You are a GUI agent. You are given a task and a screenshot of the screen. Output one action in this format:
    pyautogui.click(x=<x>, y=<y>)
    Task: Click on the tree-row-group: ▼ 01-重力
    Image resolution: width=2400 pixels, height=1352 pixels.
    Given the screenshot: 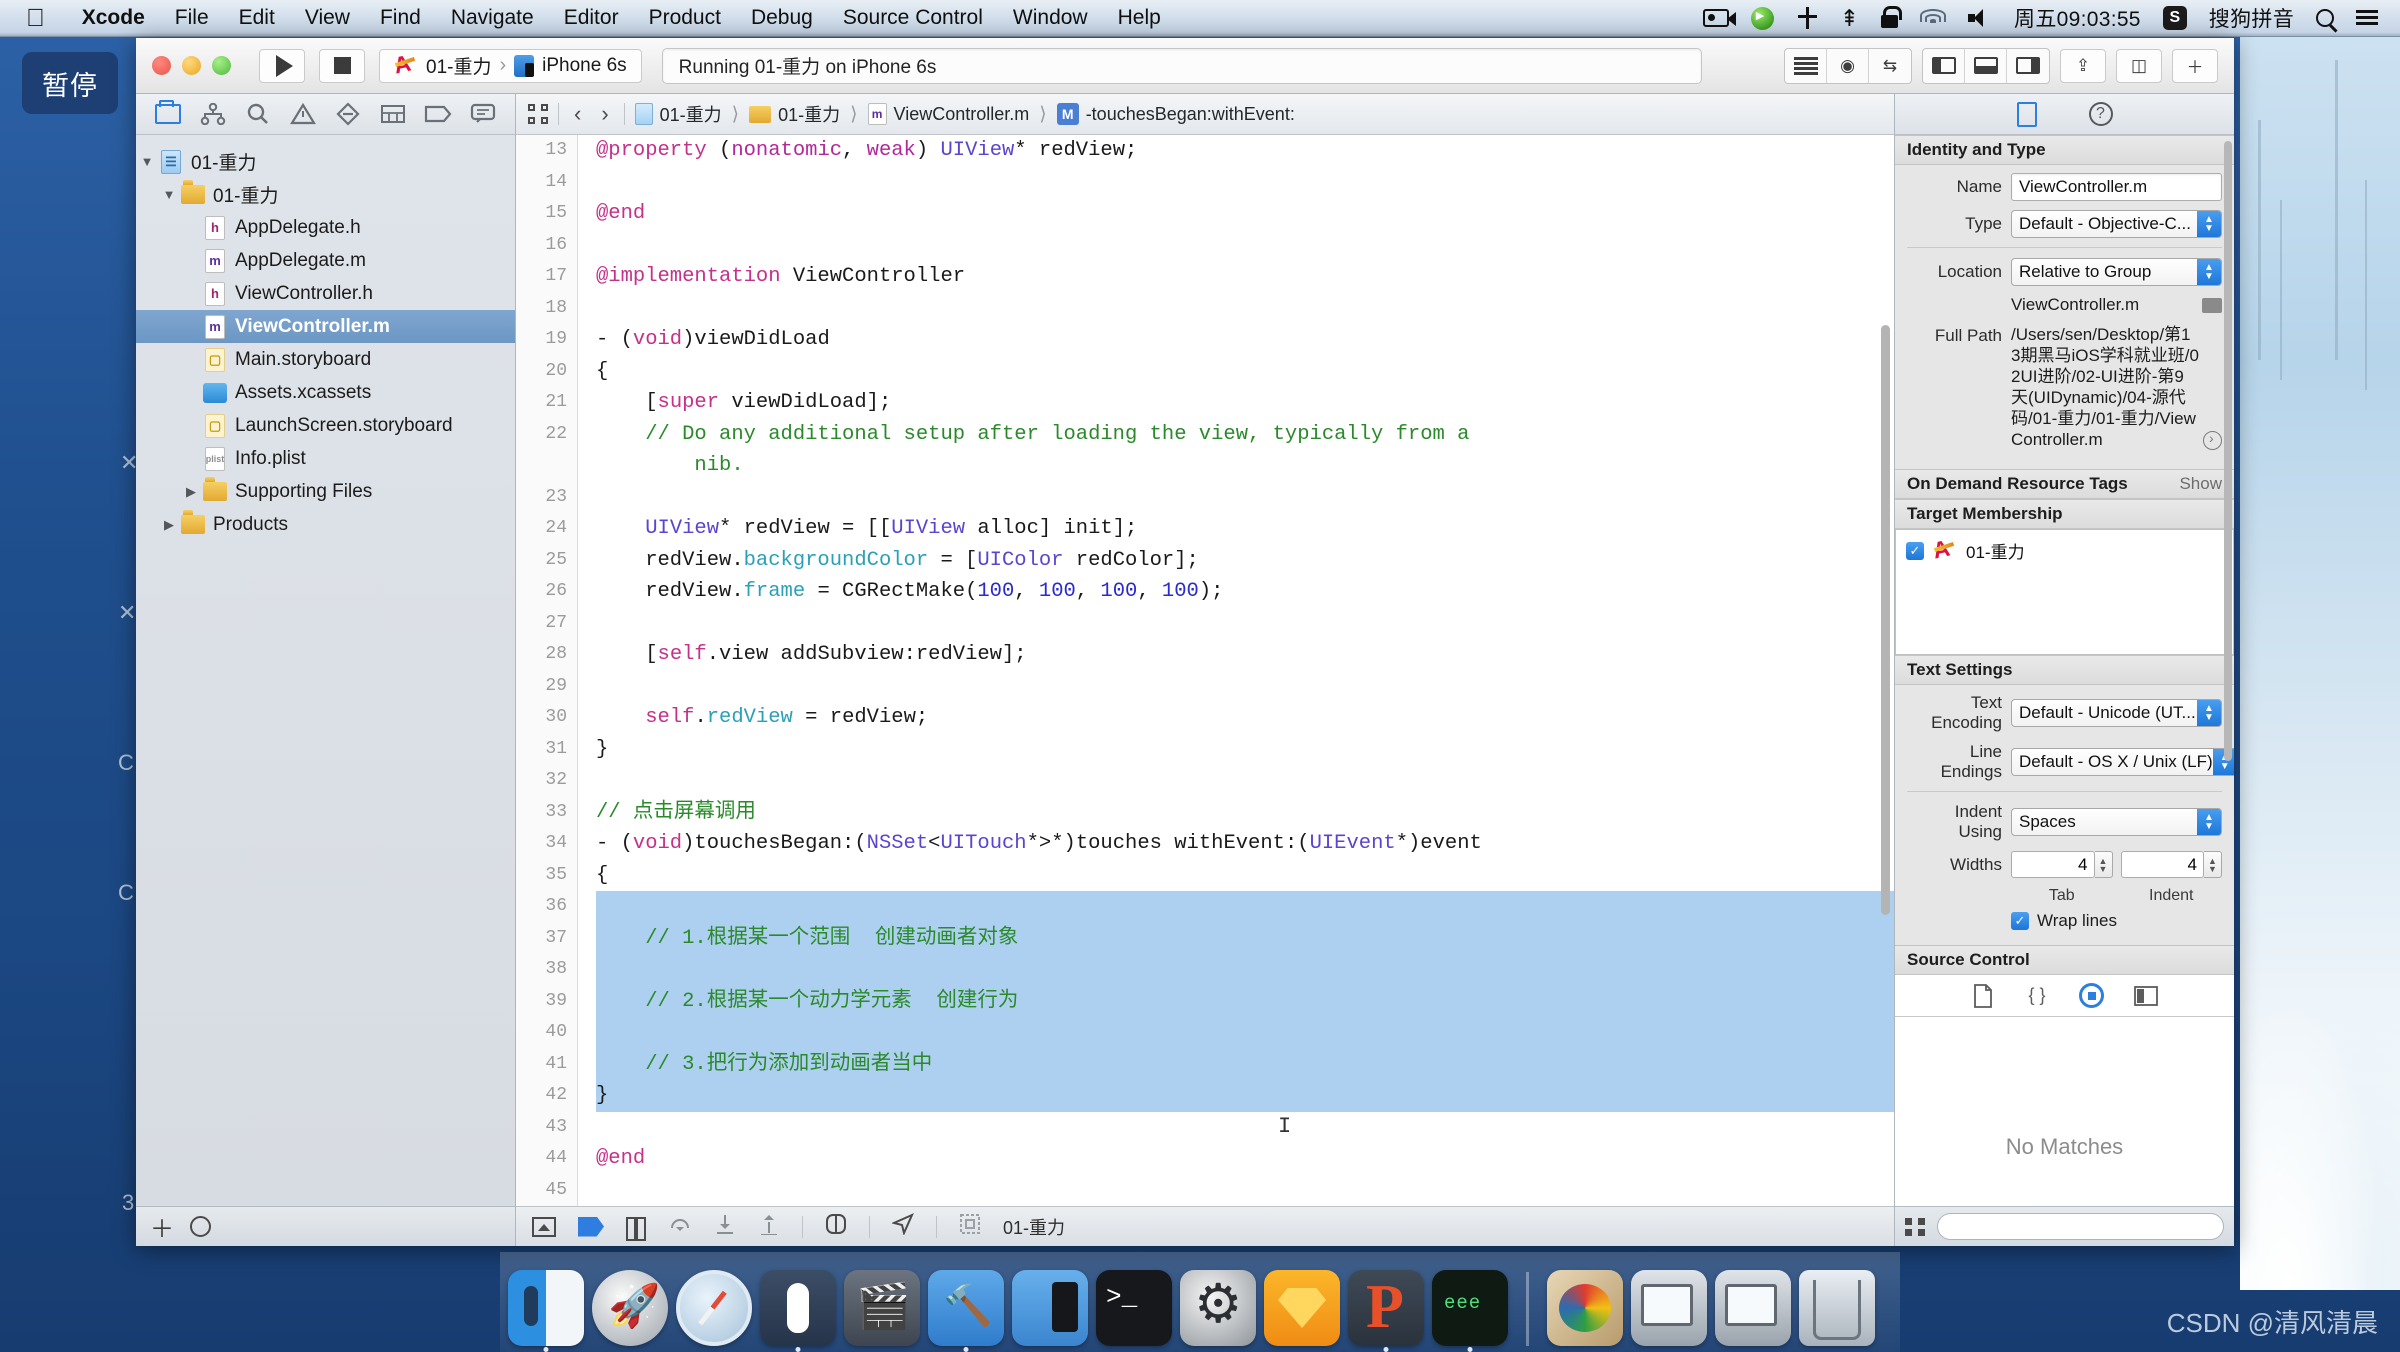 What is the action you would take?
    pyautogui.click(x=325, y=194)
    